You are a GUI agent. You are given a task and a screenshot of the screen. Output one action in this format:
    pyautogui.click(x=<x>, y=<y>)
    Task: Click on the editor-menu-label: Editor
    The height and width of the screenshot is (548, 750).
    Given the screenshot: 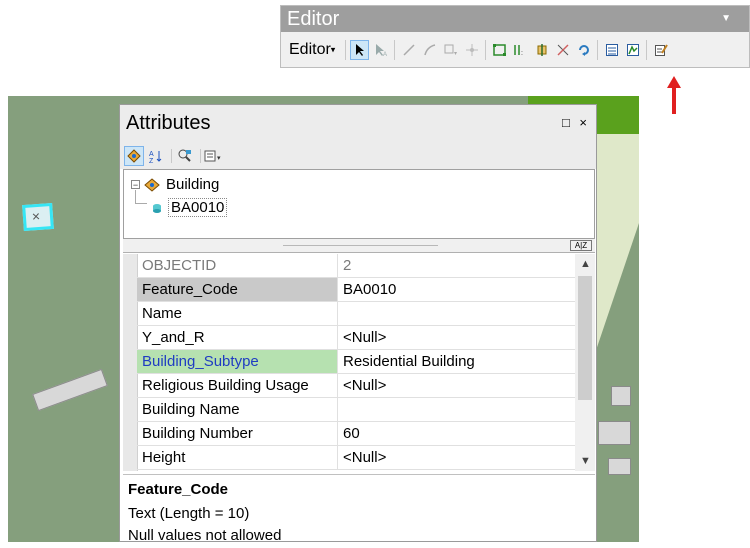 What is the action you would take?
    pyautogui.click(x=310, y=49)
    